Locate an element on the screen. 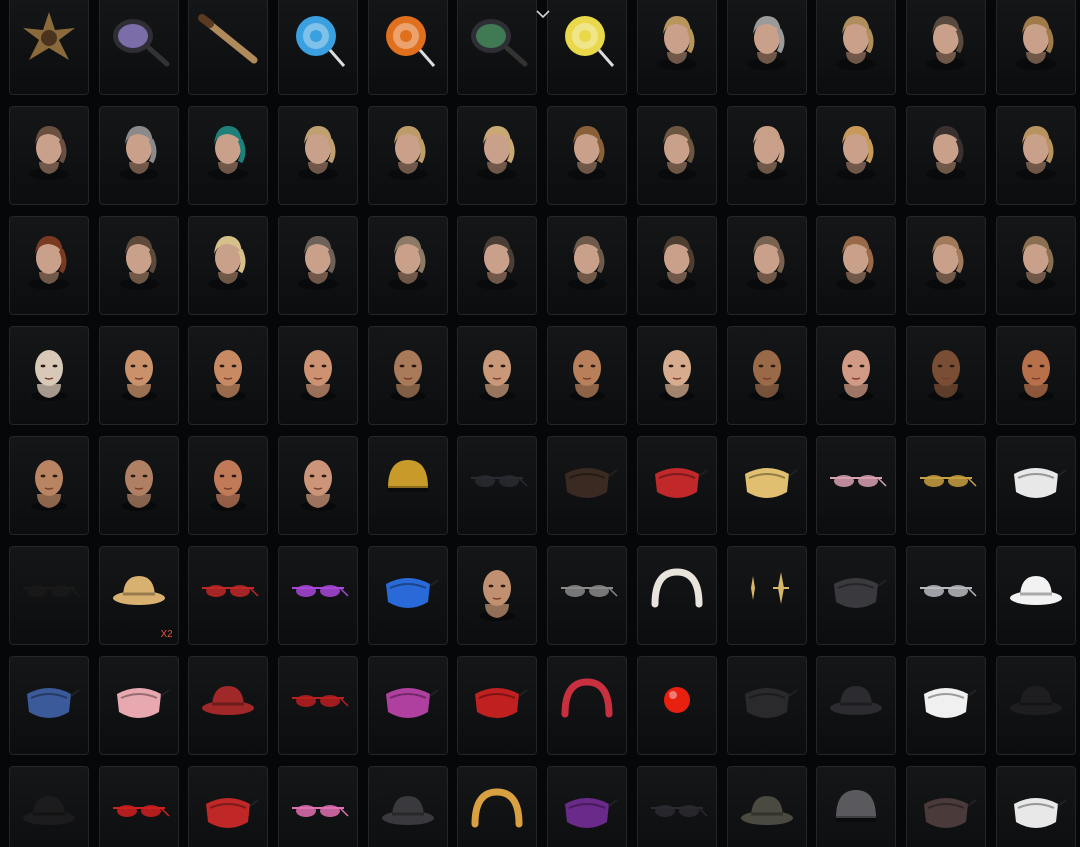 Image resolution: width=1080 pixels, height=847 pixels. chevron-down-icon is located at coordinates (543, 14).